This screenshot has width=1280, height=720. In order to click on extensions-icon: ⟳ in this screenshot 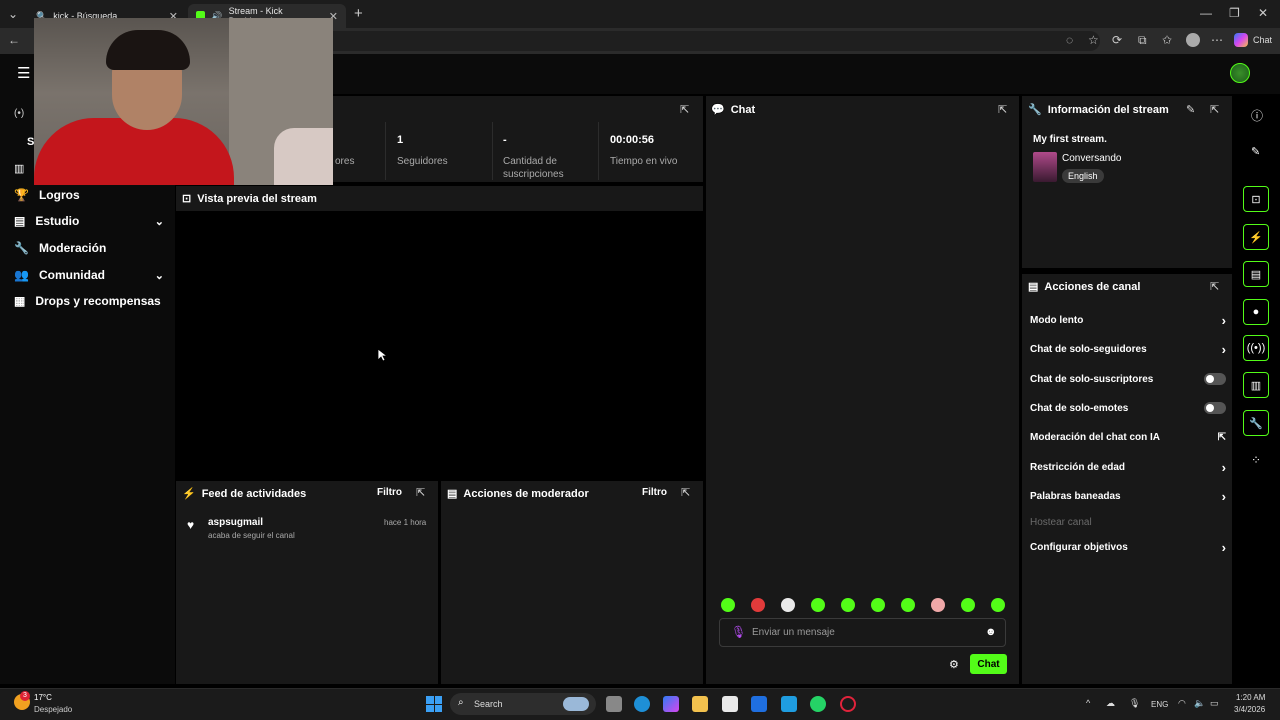, I will do `click(1117, 40)`.